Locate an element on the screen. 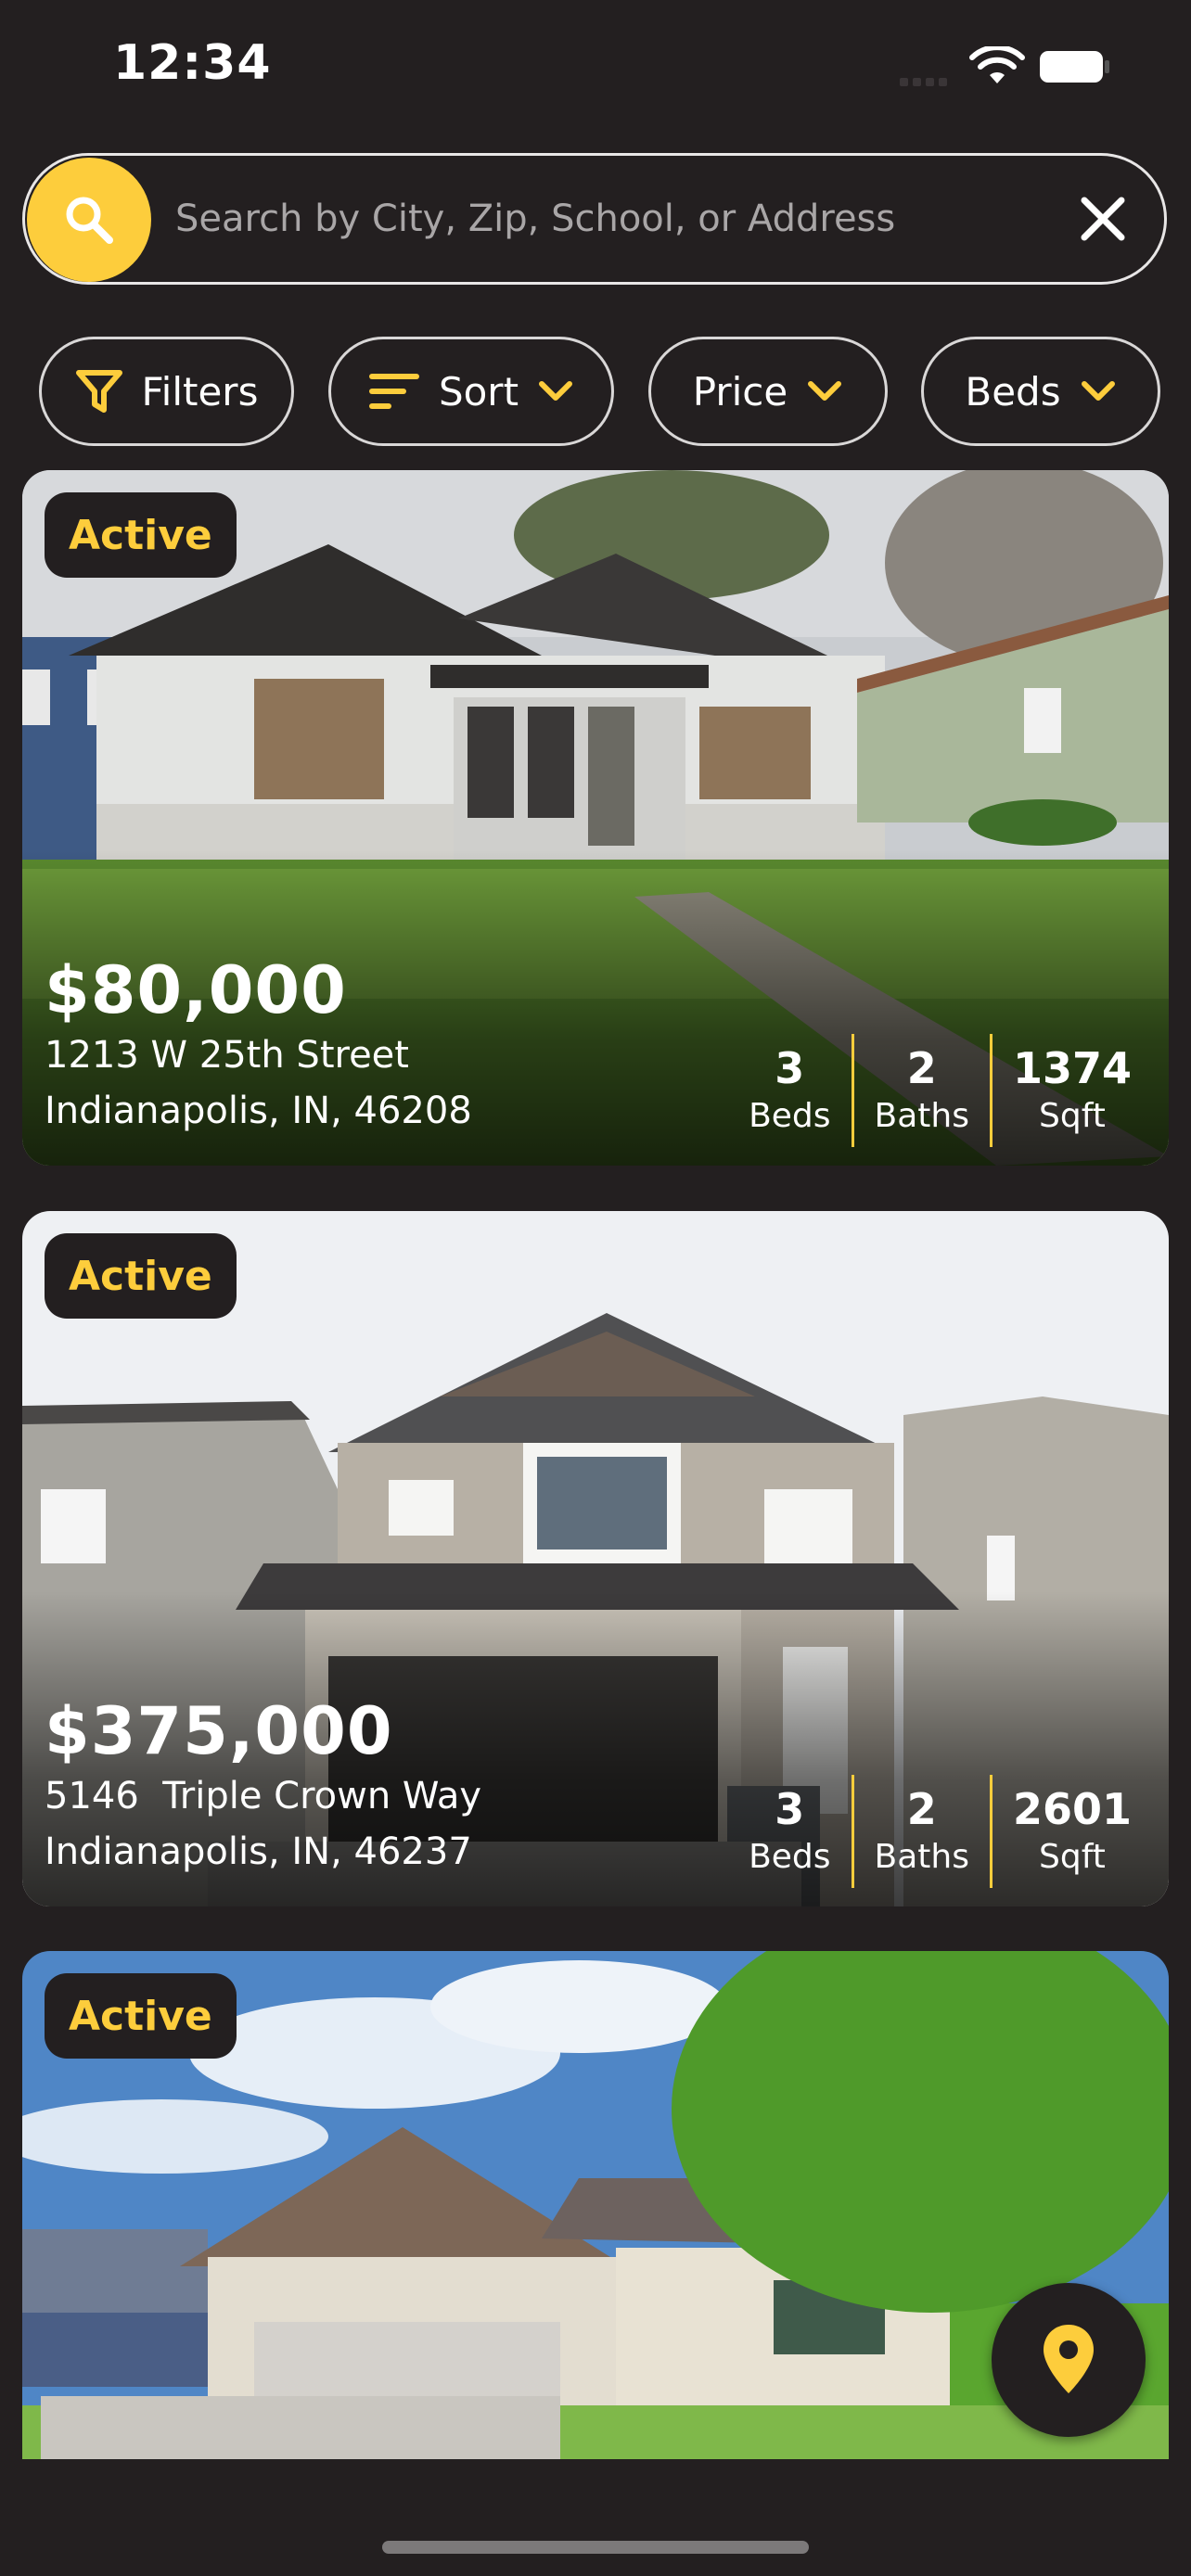  sqft-count: 1374 is located at coordinates (1072, 1068).